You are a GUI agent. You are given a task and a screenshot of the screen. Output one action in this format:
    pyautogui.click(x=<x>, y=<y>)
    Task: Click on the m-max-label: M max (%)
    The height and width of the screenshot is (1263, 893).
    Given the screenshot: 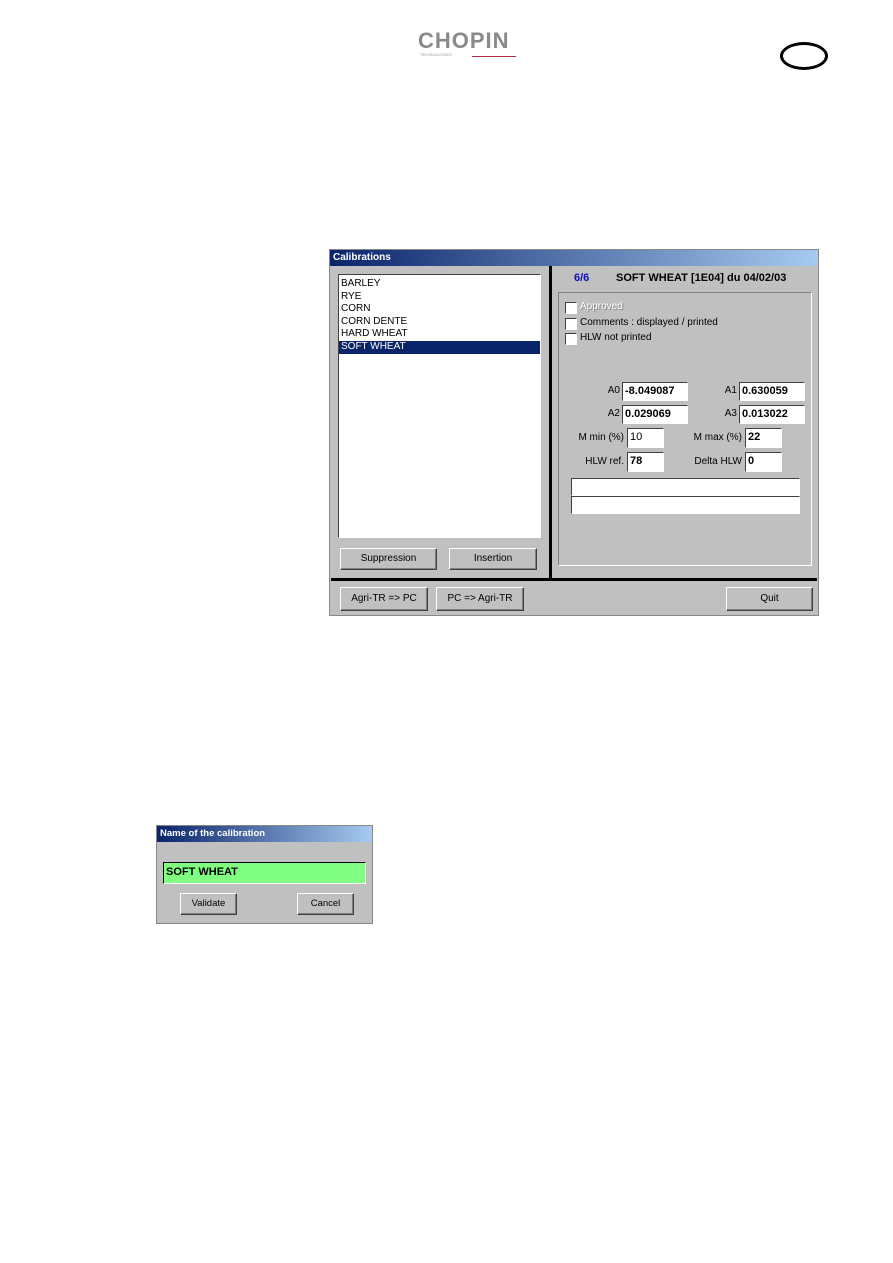 What is the action you would take?
    pyautogui.click(x=717, y=437)
    